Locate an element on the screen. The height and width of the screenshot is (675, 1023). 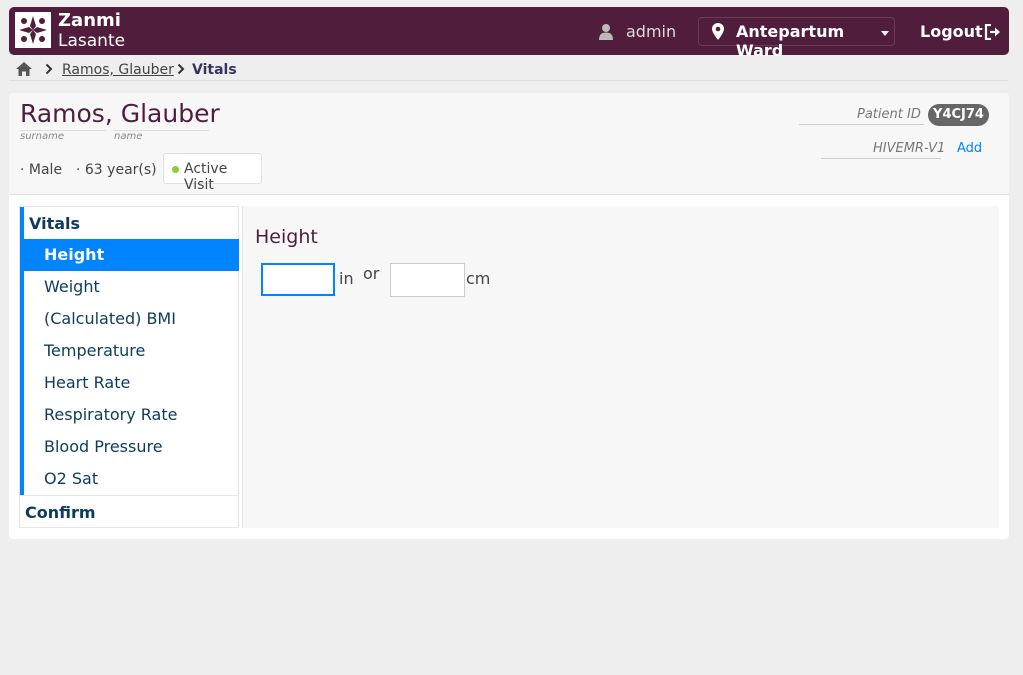
cm-unit-label: cm is located at coordinates (478, 278).